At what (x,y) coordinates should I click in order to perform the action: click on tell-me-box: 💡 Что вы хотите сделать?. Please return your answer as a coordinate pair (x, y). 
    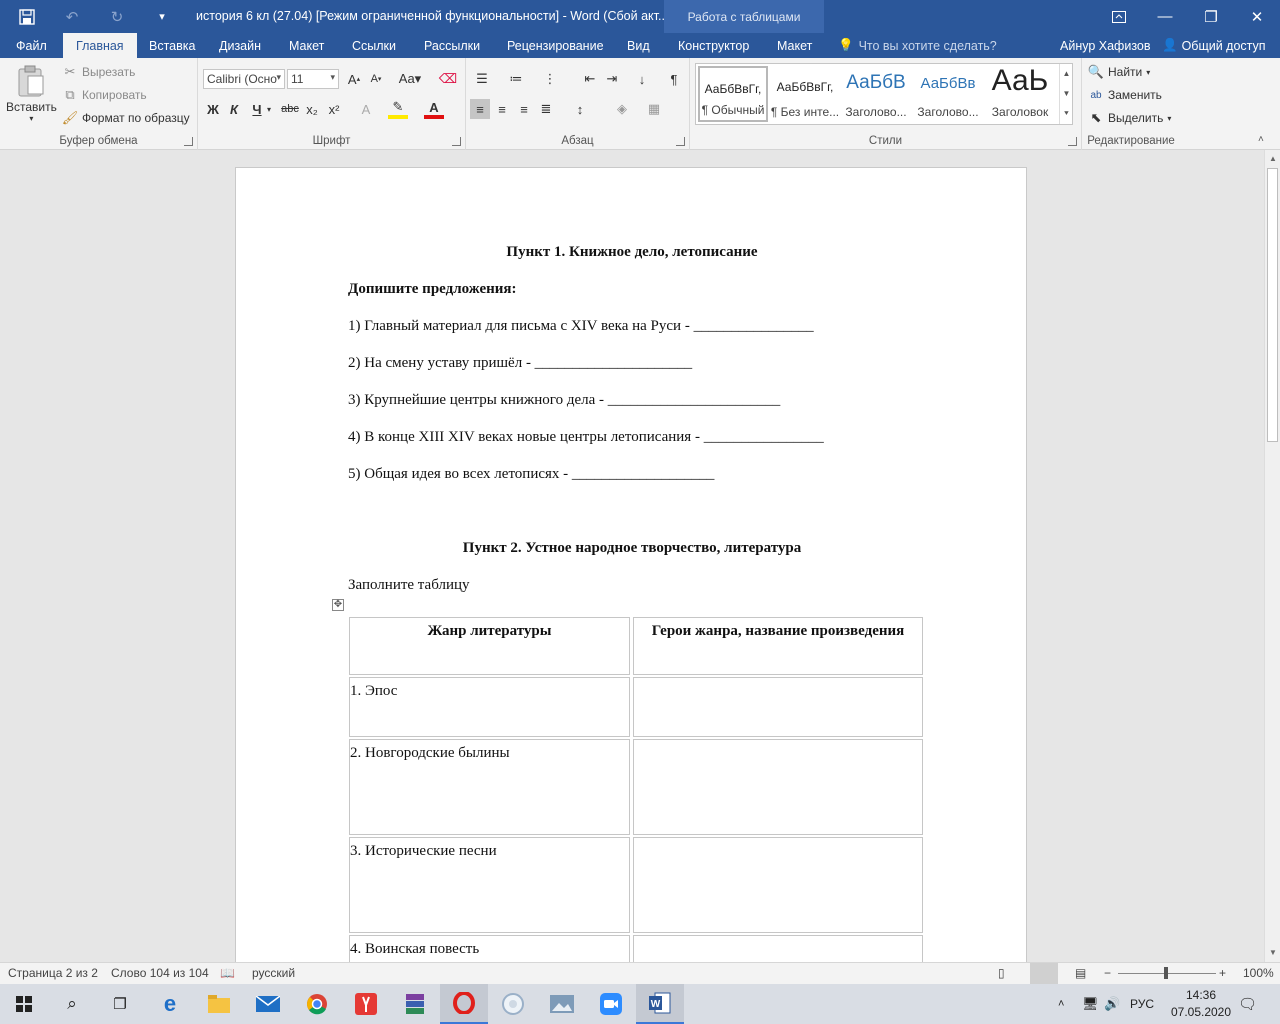
    Looking at the image, I should click on (917, 45).